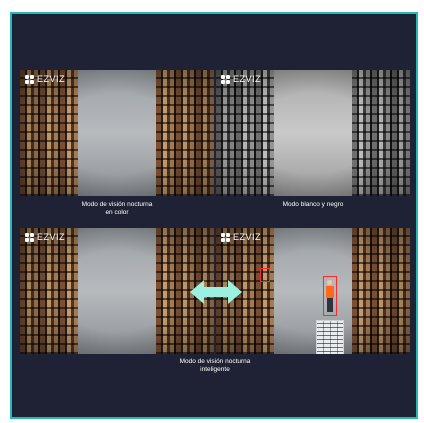  I want to click on caption-color-night-vision: Modo de visión nocturna en color, so click(117, 208).